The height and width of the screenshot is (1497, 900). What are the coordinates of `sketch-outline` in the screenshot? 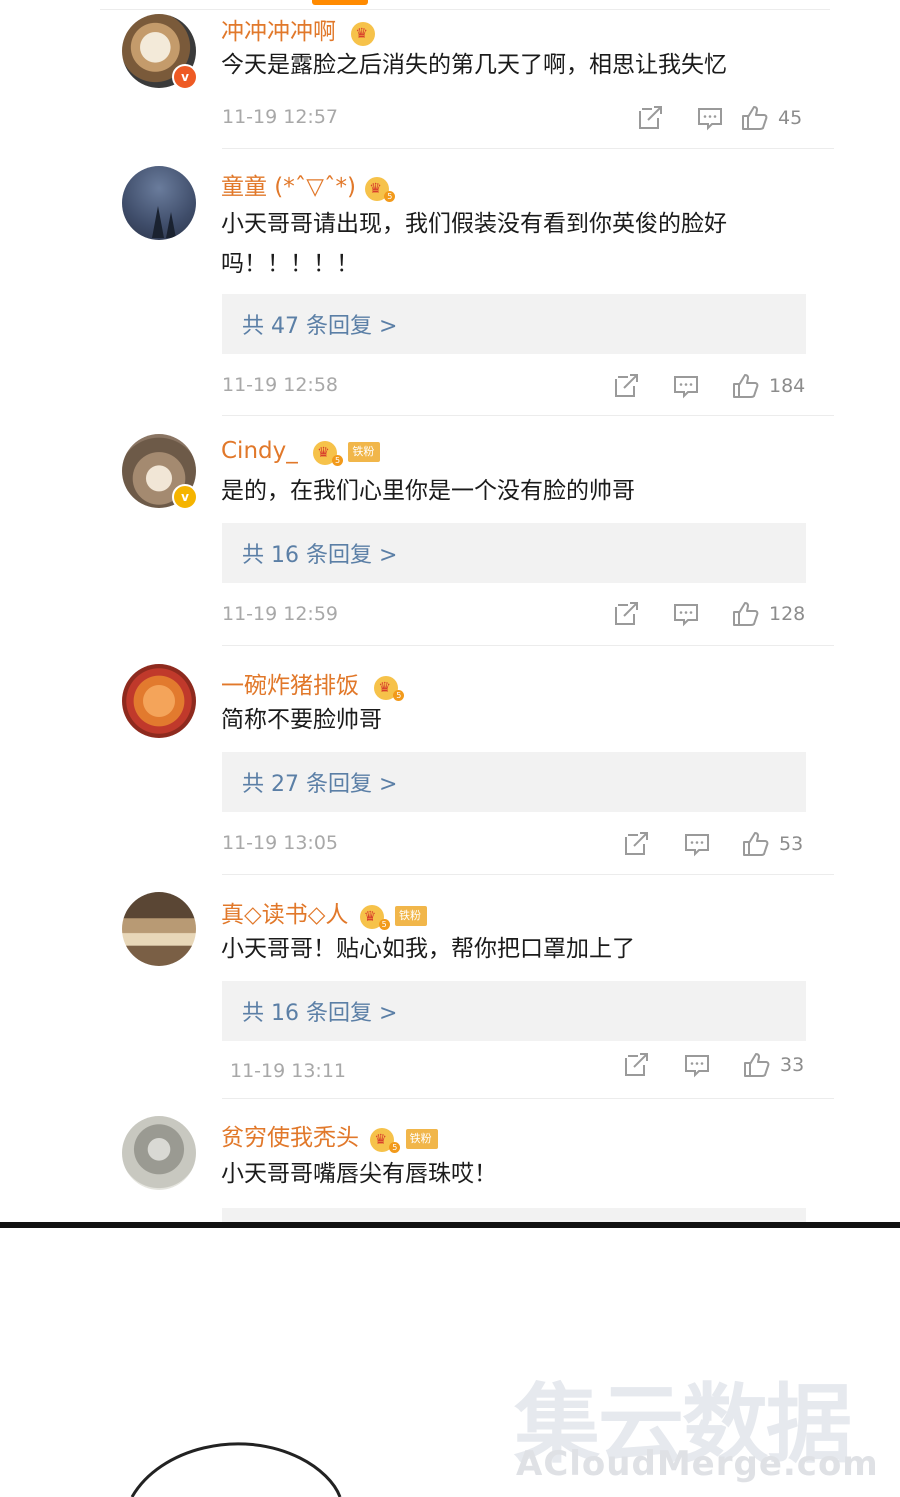 It's located at (236, 1469).